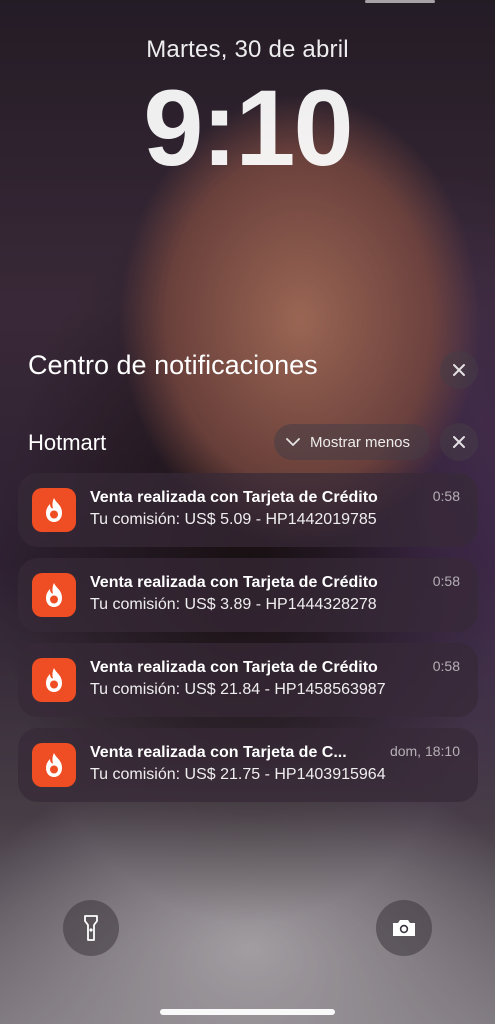 The image size is (495, 1024). Describe the element at coordinates (238, 774) in the screenshot. I see `notification-body: Tu comisión: US$ 21.75 - HP1403915964` at that location.